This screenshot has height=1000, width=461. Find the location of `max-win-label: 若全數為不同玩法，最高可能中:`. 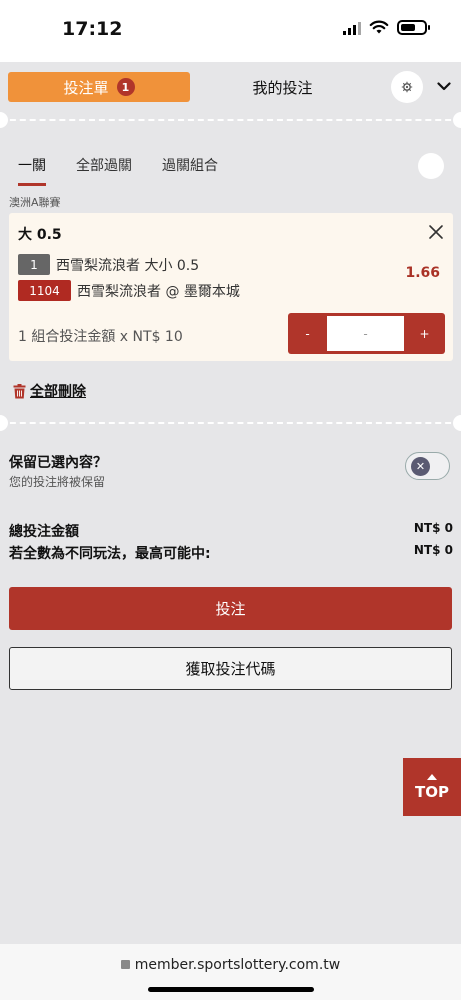

max-win-label: 若全數為不同玩法，最高可能中: is located at coordinates (110, 554).